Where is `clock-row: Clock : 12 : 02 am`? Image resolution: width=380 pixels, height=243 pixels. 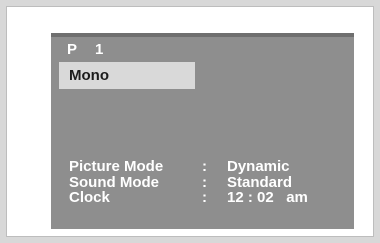 clock-row: Clock : 12 : 02 am is located at coordinates (188, 198).